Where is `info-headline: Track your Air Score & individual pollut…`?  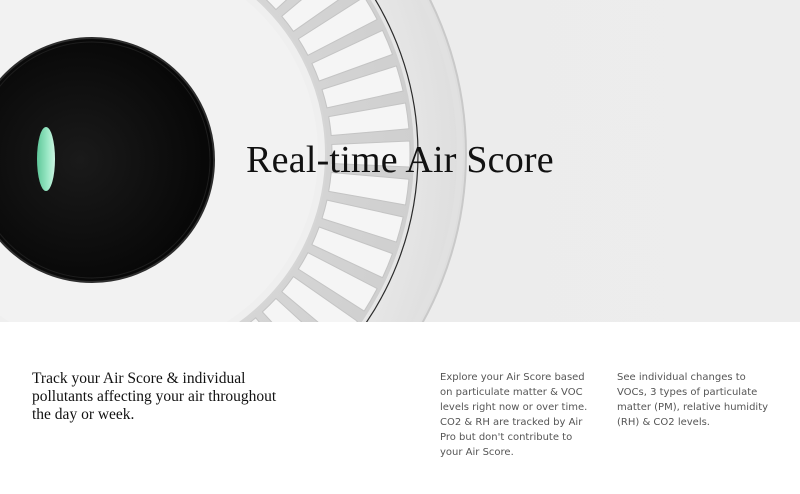 info-headline: Track your Air Score & individual pollut… is located at coordinates (154, 396).